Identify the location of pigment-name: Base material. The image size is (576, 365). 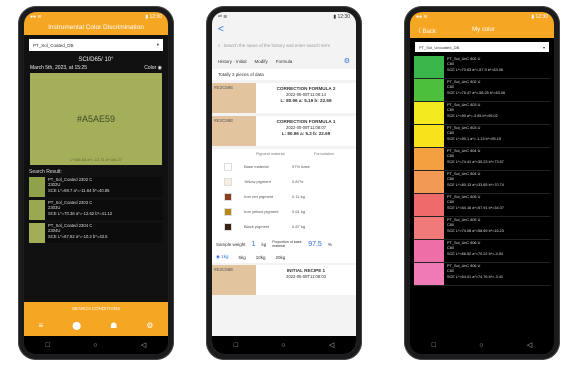
(256, 166).